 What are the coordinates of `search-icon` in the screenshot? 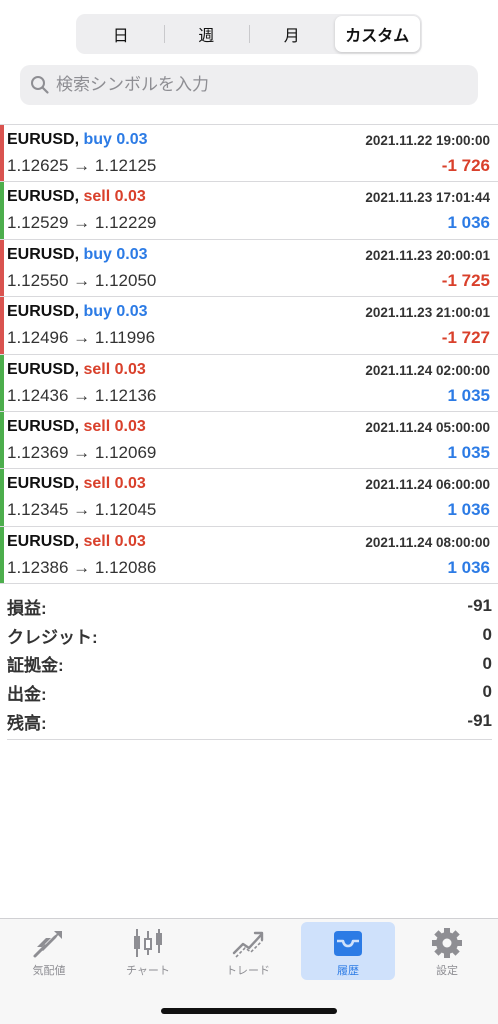 It's located at (40, 85).